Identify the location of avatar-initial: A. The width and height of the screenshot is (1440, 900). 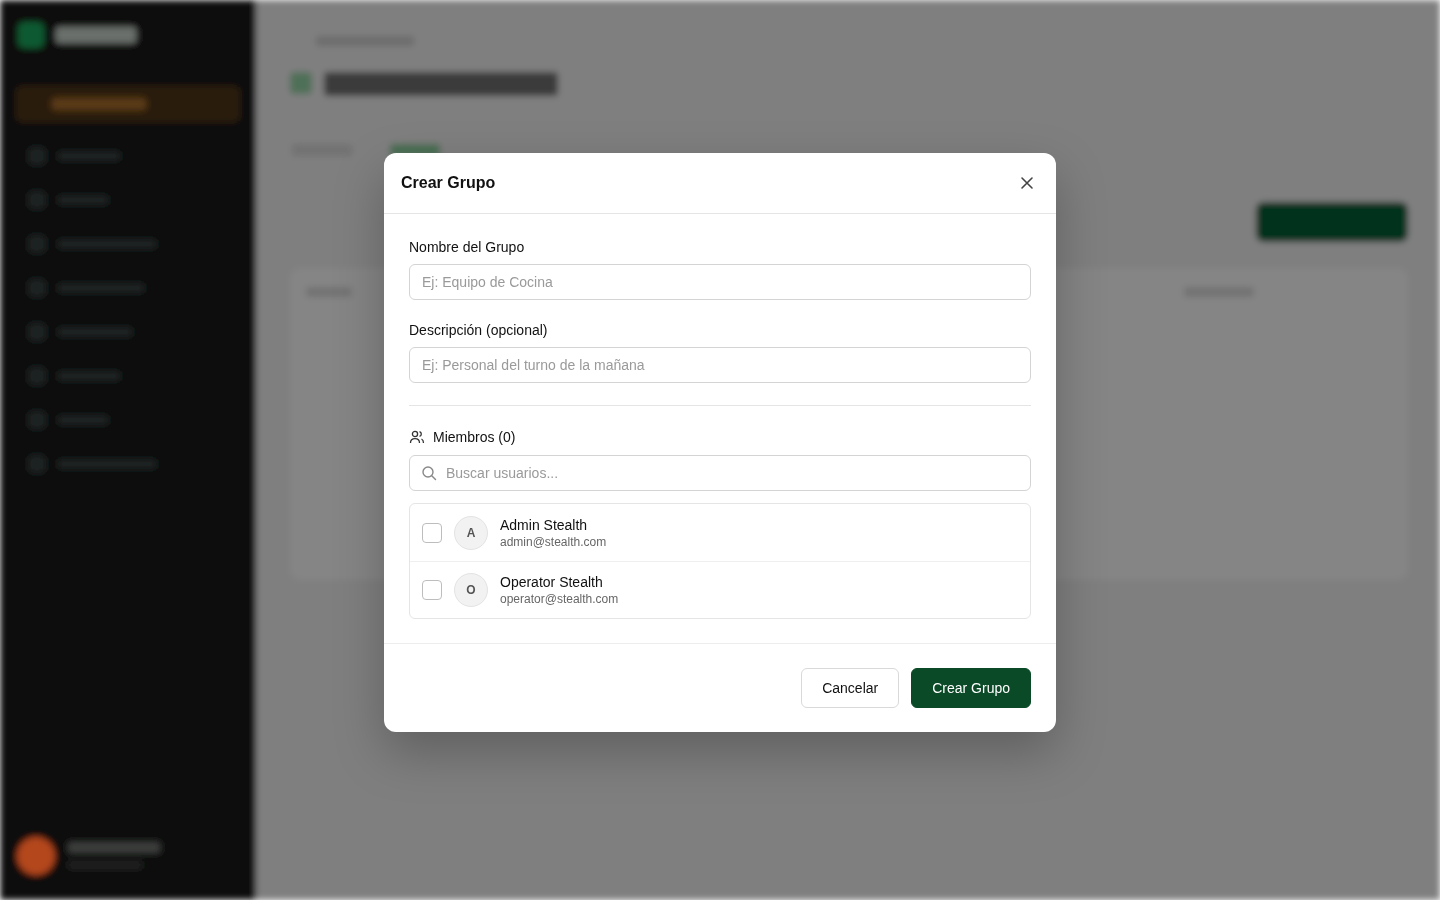
(471, 532).